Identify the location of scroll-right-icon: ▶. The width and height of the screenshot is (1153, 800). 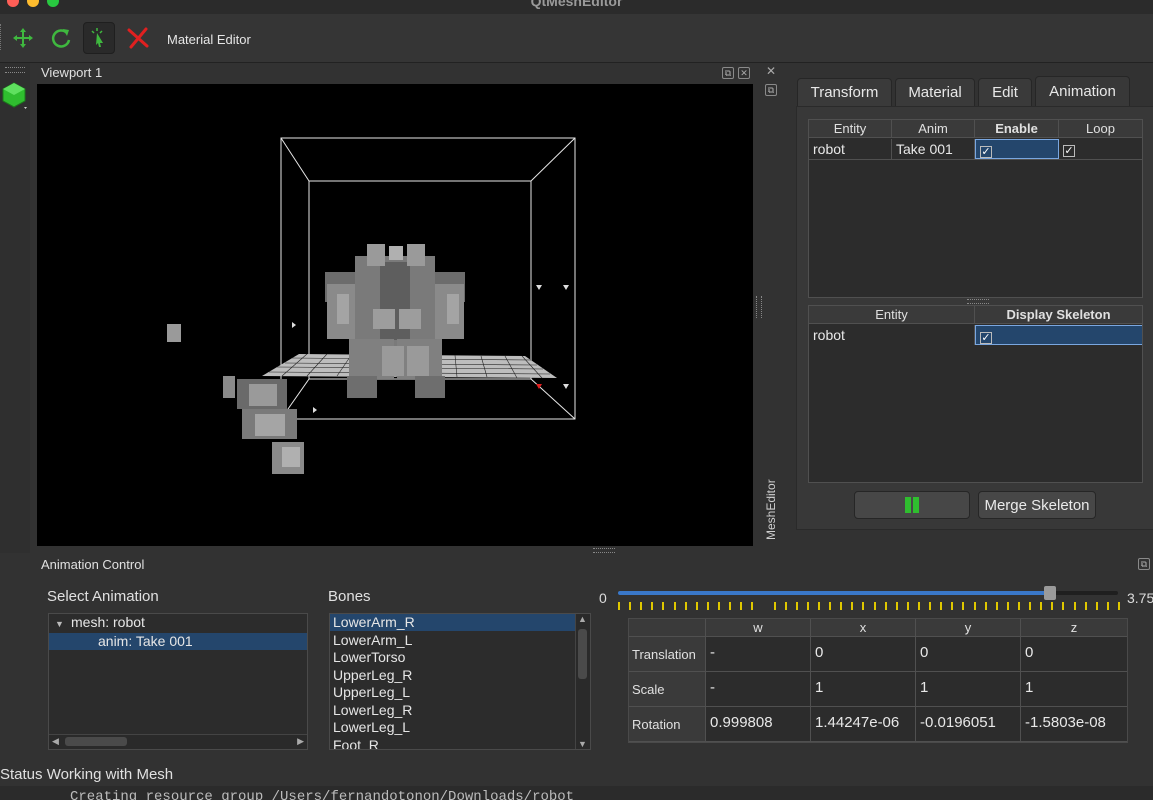
(300, 741).